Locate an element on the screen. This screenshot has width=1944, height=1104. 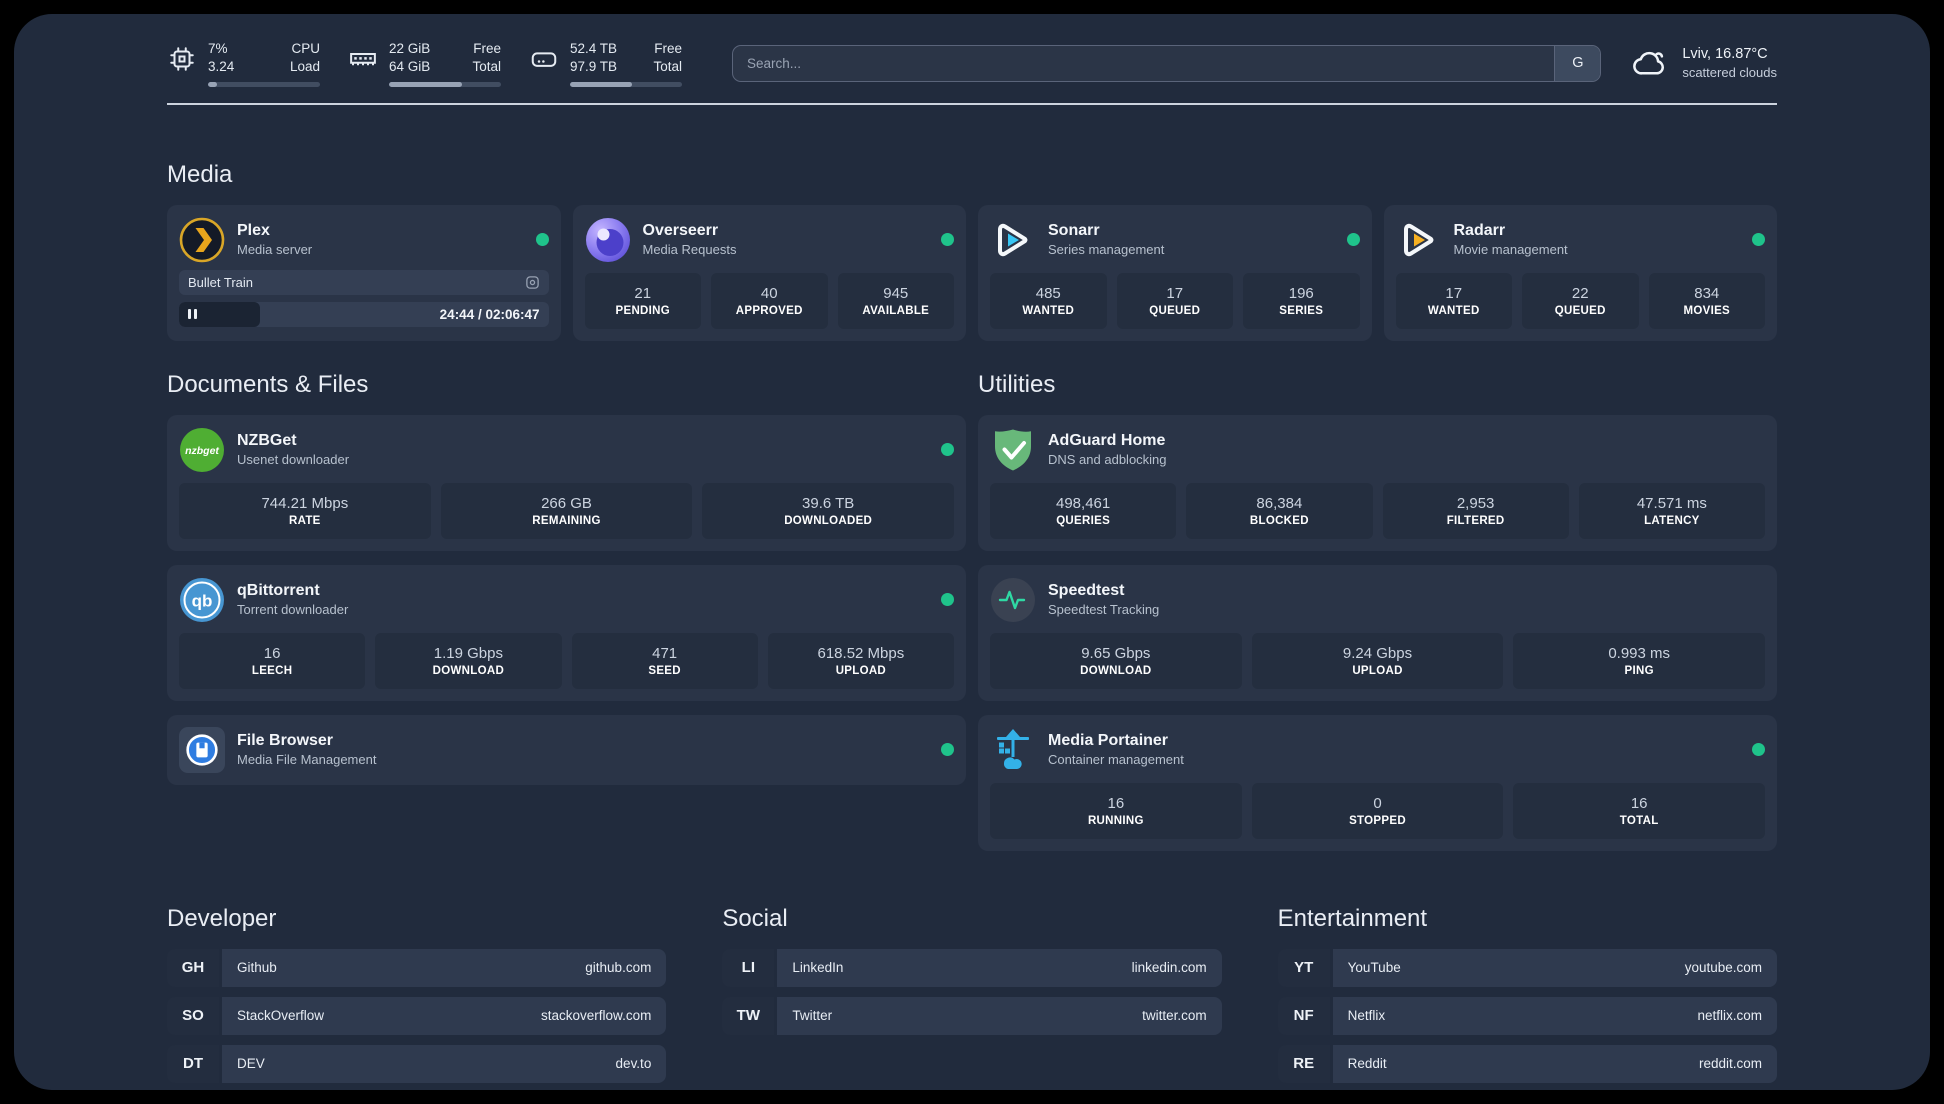
header-divider is located at coordinates (972, 103).